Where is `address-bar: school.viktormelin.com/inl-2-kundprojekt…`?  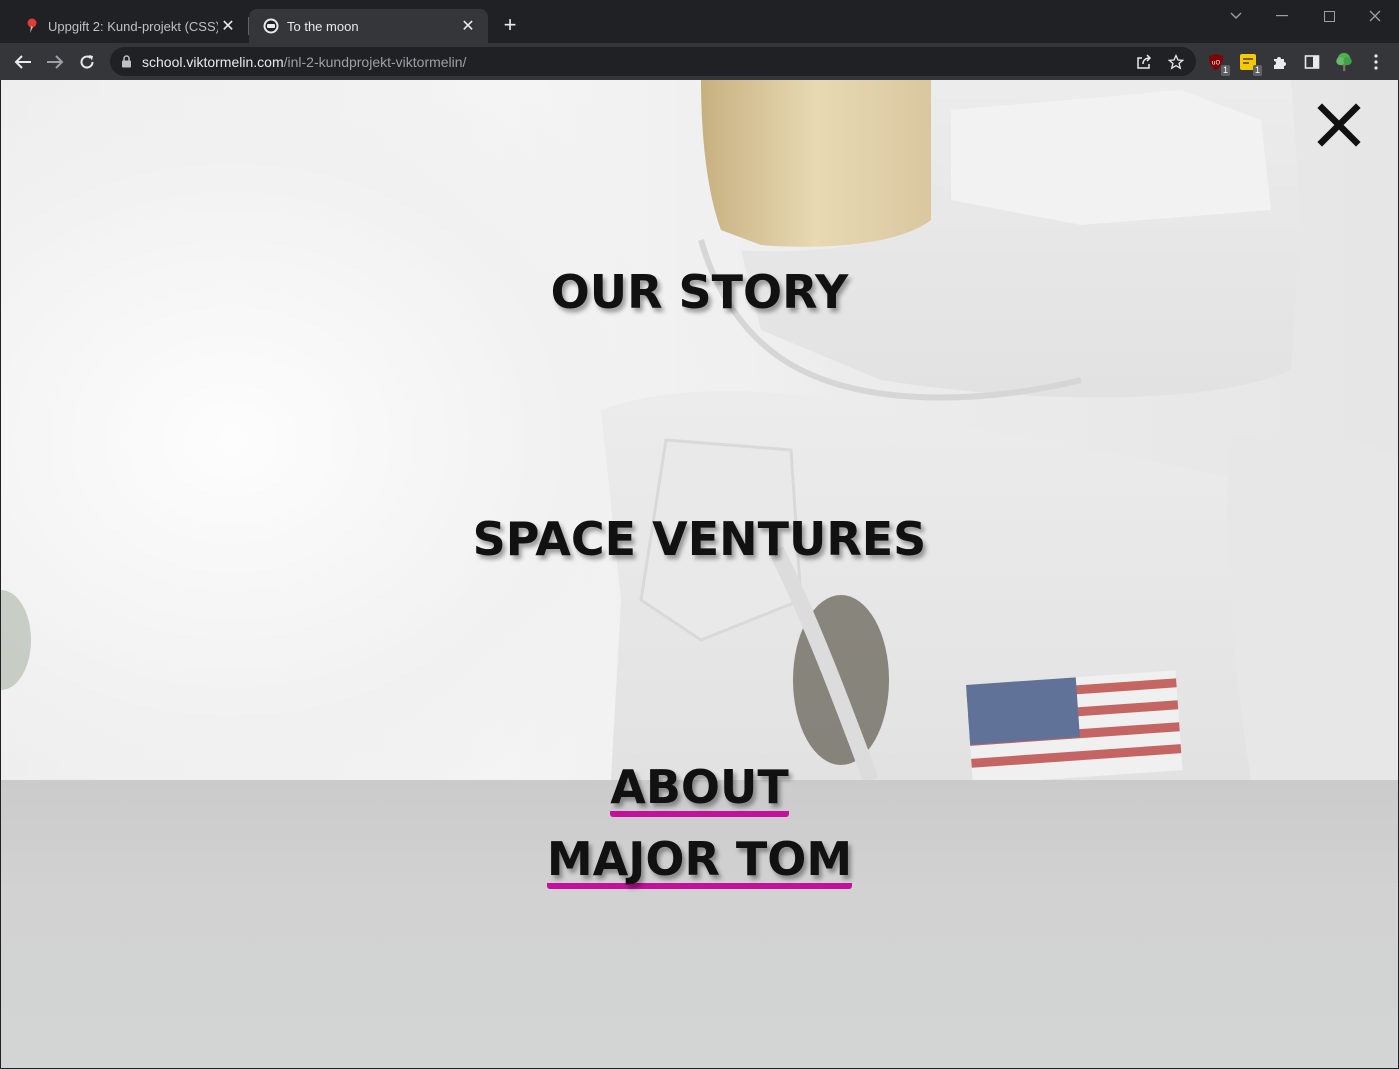 address-bar: school.viktormelin.com/inl-2-kundprojekt… is located at coordinates (653, 61).